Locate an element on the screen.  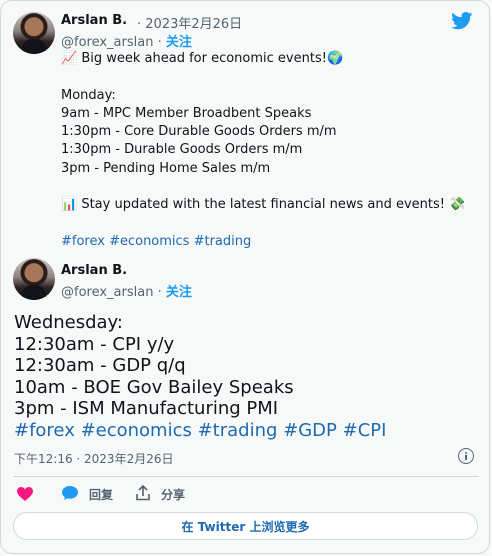
tweet-line: Monday: is located at coordinates (88, 95).